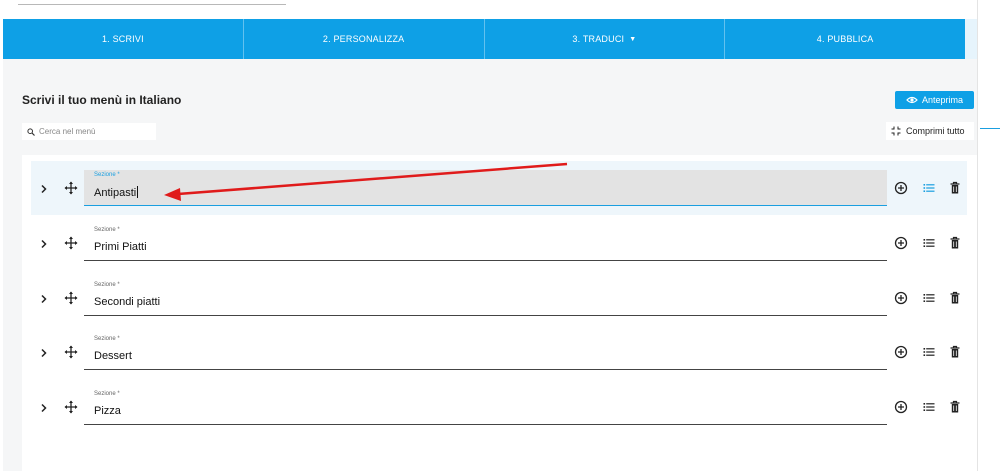  I want to click on tab-scrivi: 1. SCRIVI, so click(123, 42).